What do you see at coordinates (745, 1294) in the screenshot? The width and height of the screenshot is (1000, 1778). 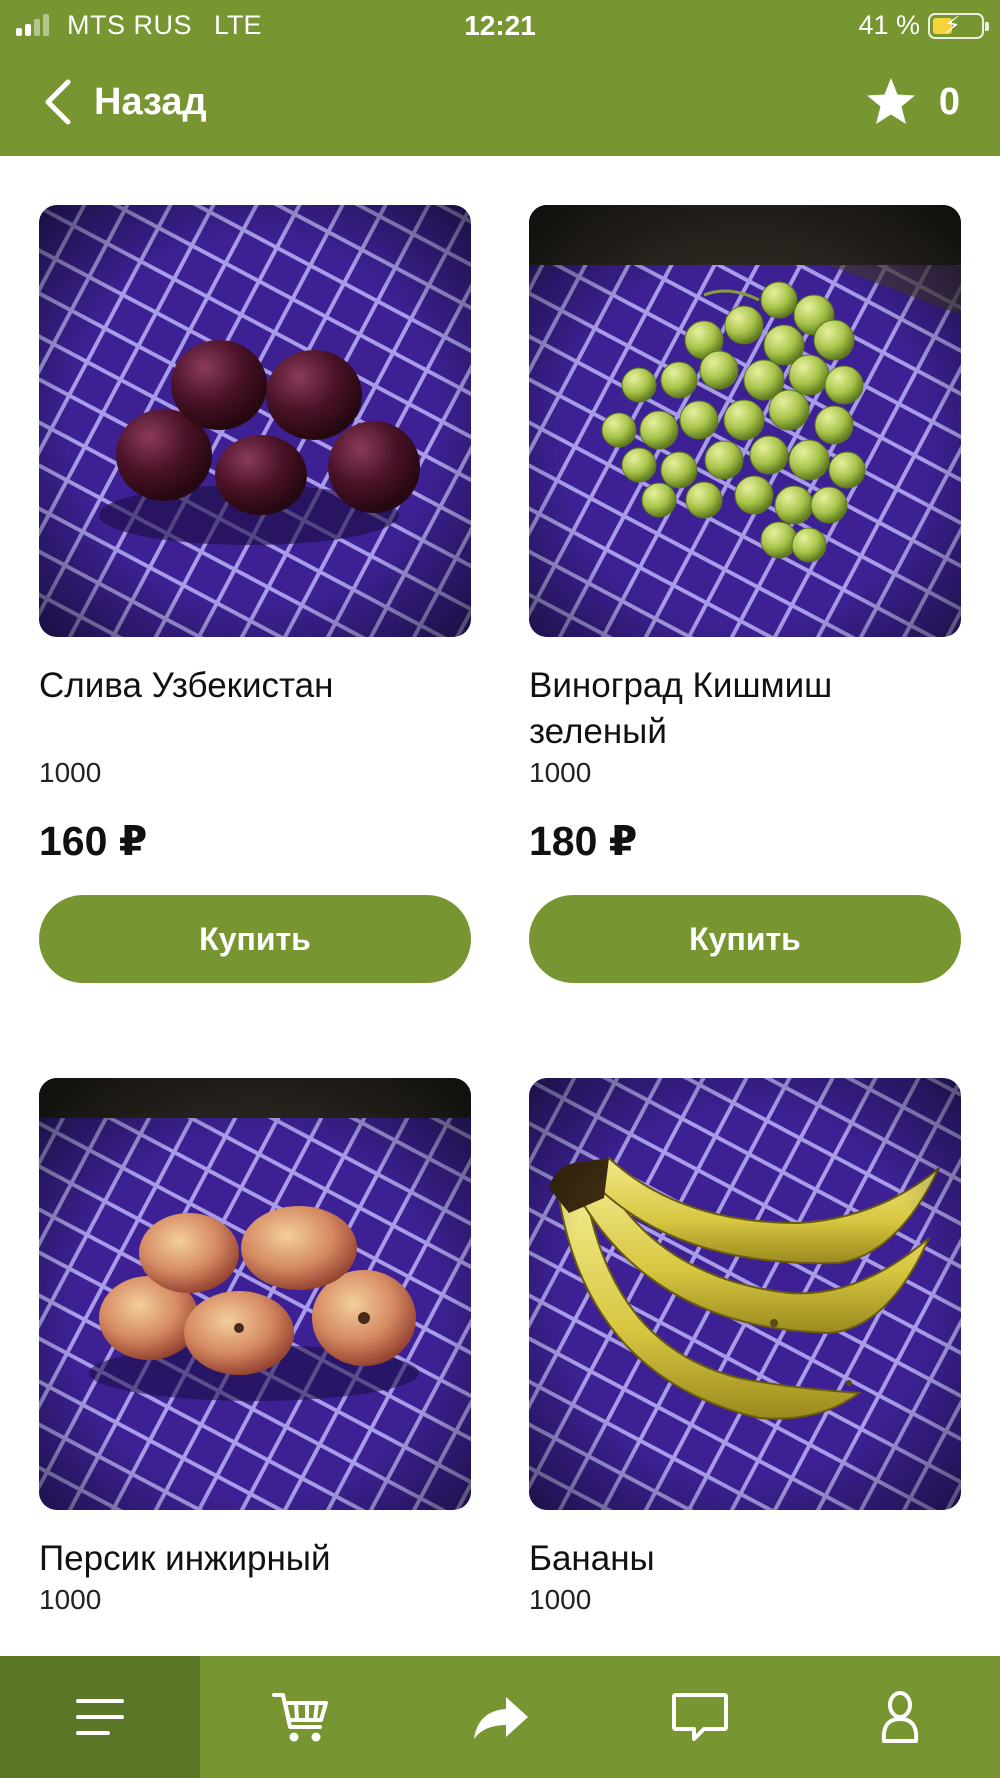 I see `bananas-photo` at bounding box center [745, 1294].